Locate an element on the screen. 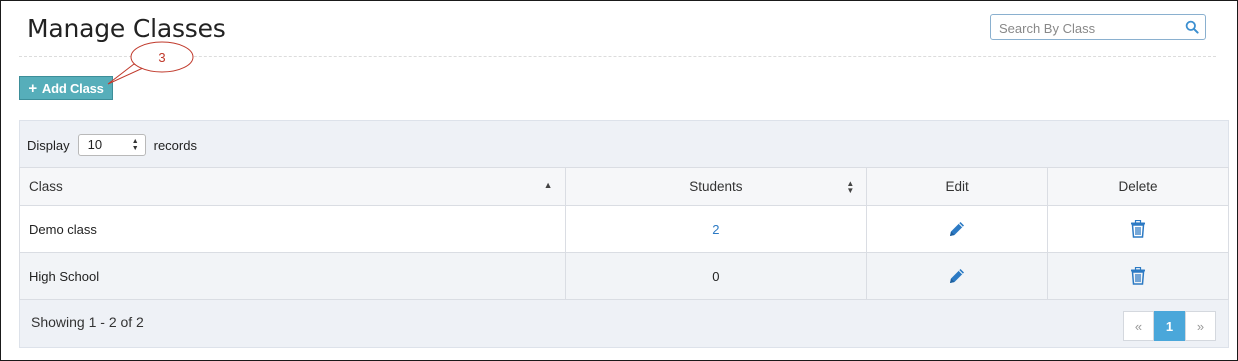  students-count-cell: 0 is located at coordinates (716, 276).